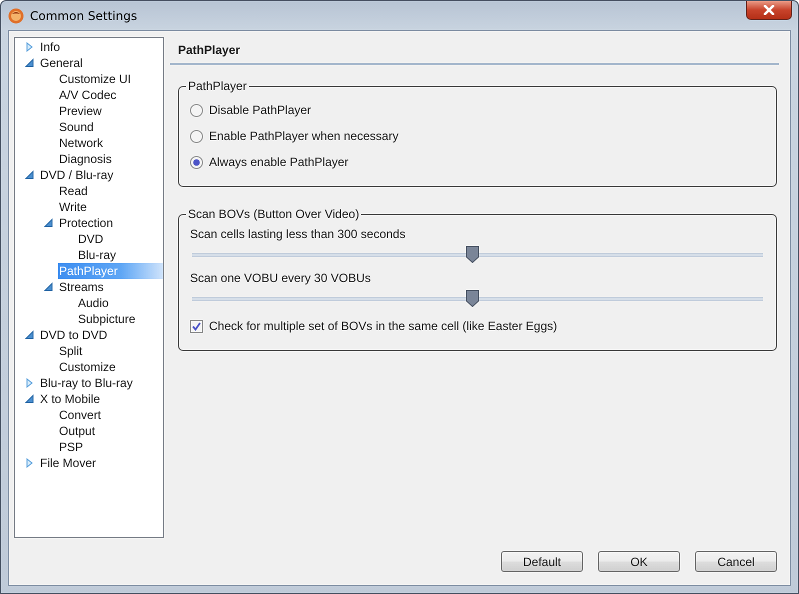  Describe the element at coordinates (298, 234) in the screenshot. I see `slider-label: Scan cells lasting less than 300 seconds` at that location.